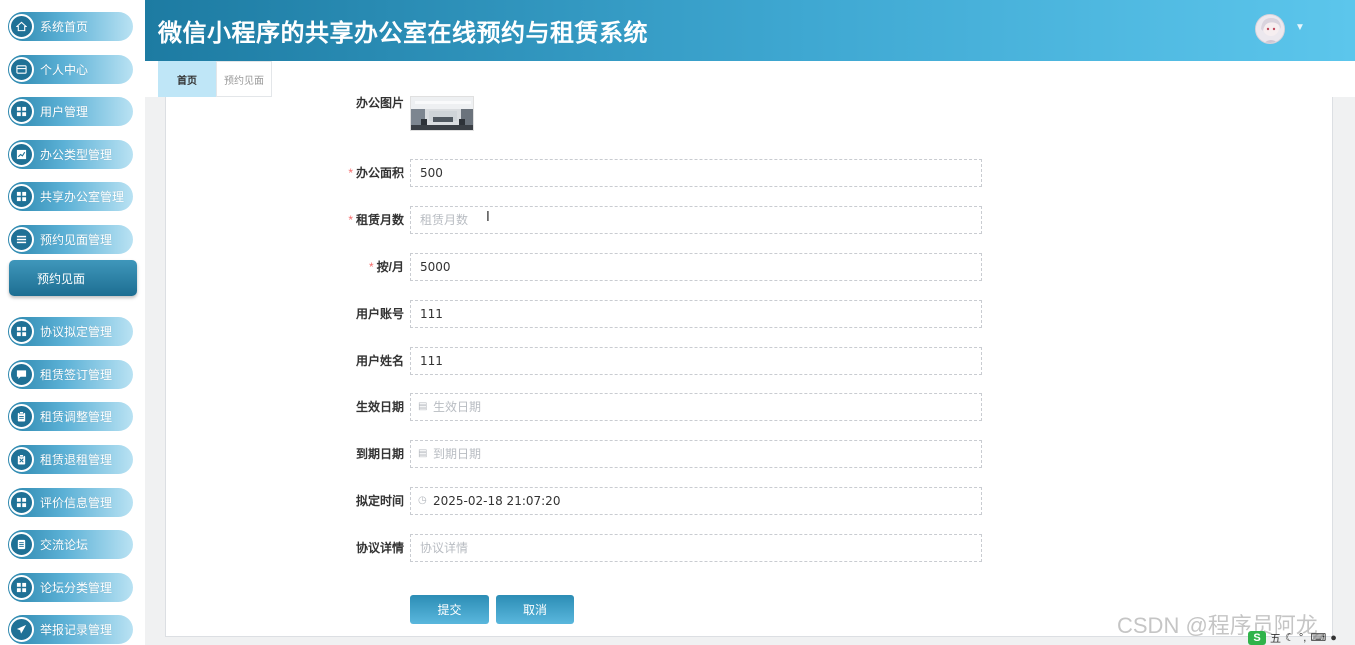 Image resolution: width=1355 pixels, height=645 pixels. Describe the element at coordinates (64, 112) in the screenshot. I see `sidebar-item-label: 用户管理` at that location.